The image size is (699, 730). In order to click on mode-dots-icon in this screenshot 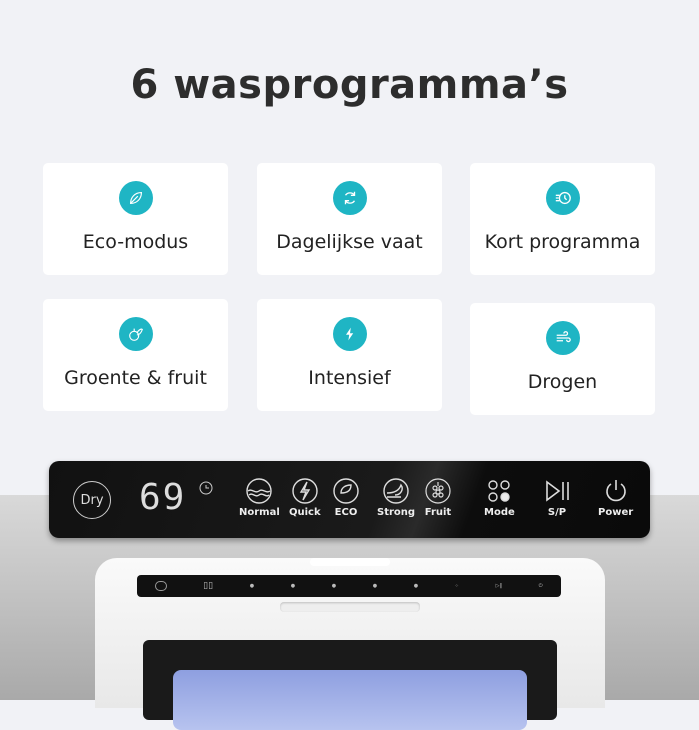, I will do `click(499, 491)`.